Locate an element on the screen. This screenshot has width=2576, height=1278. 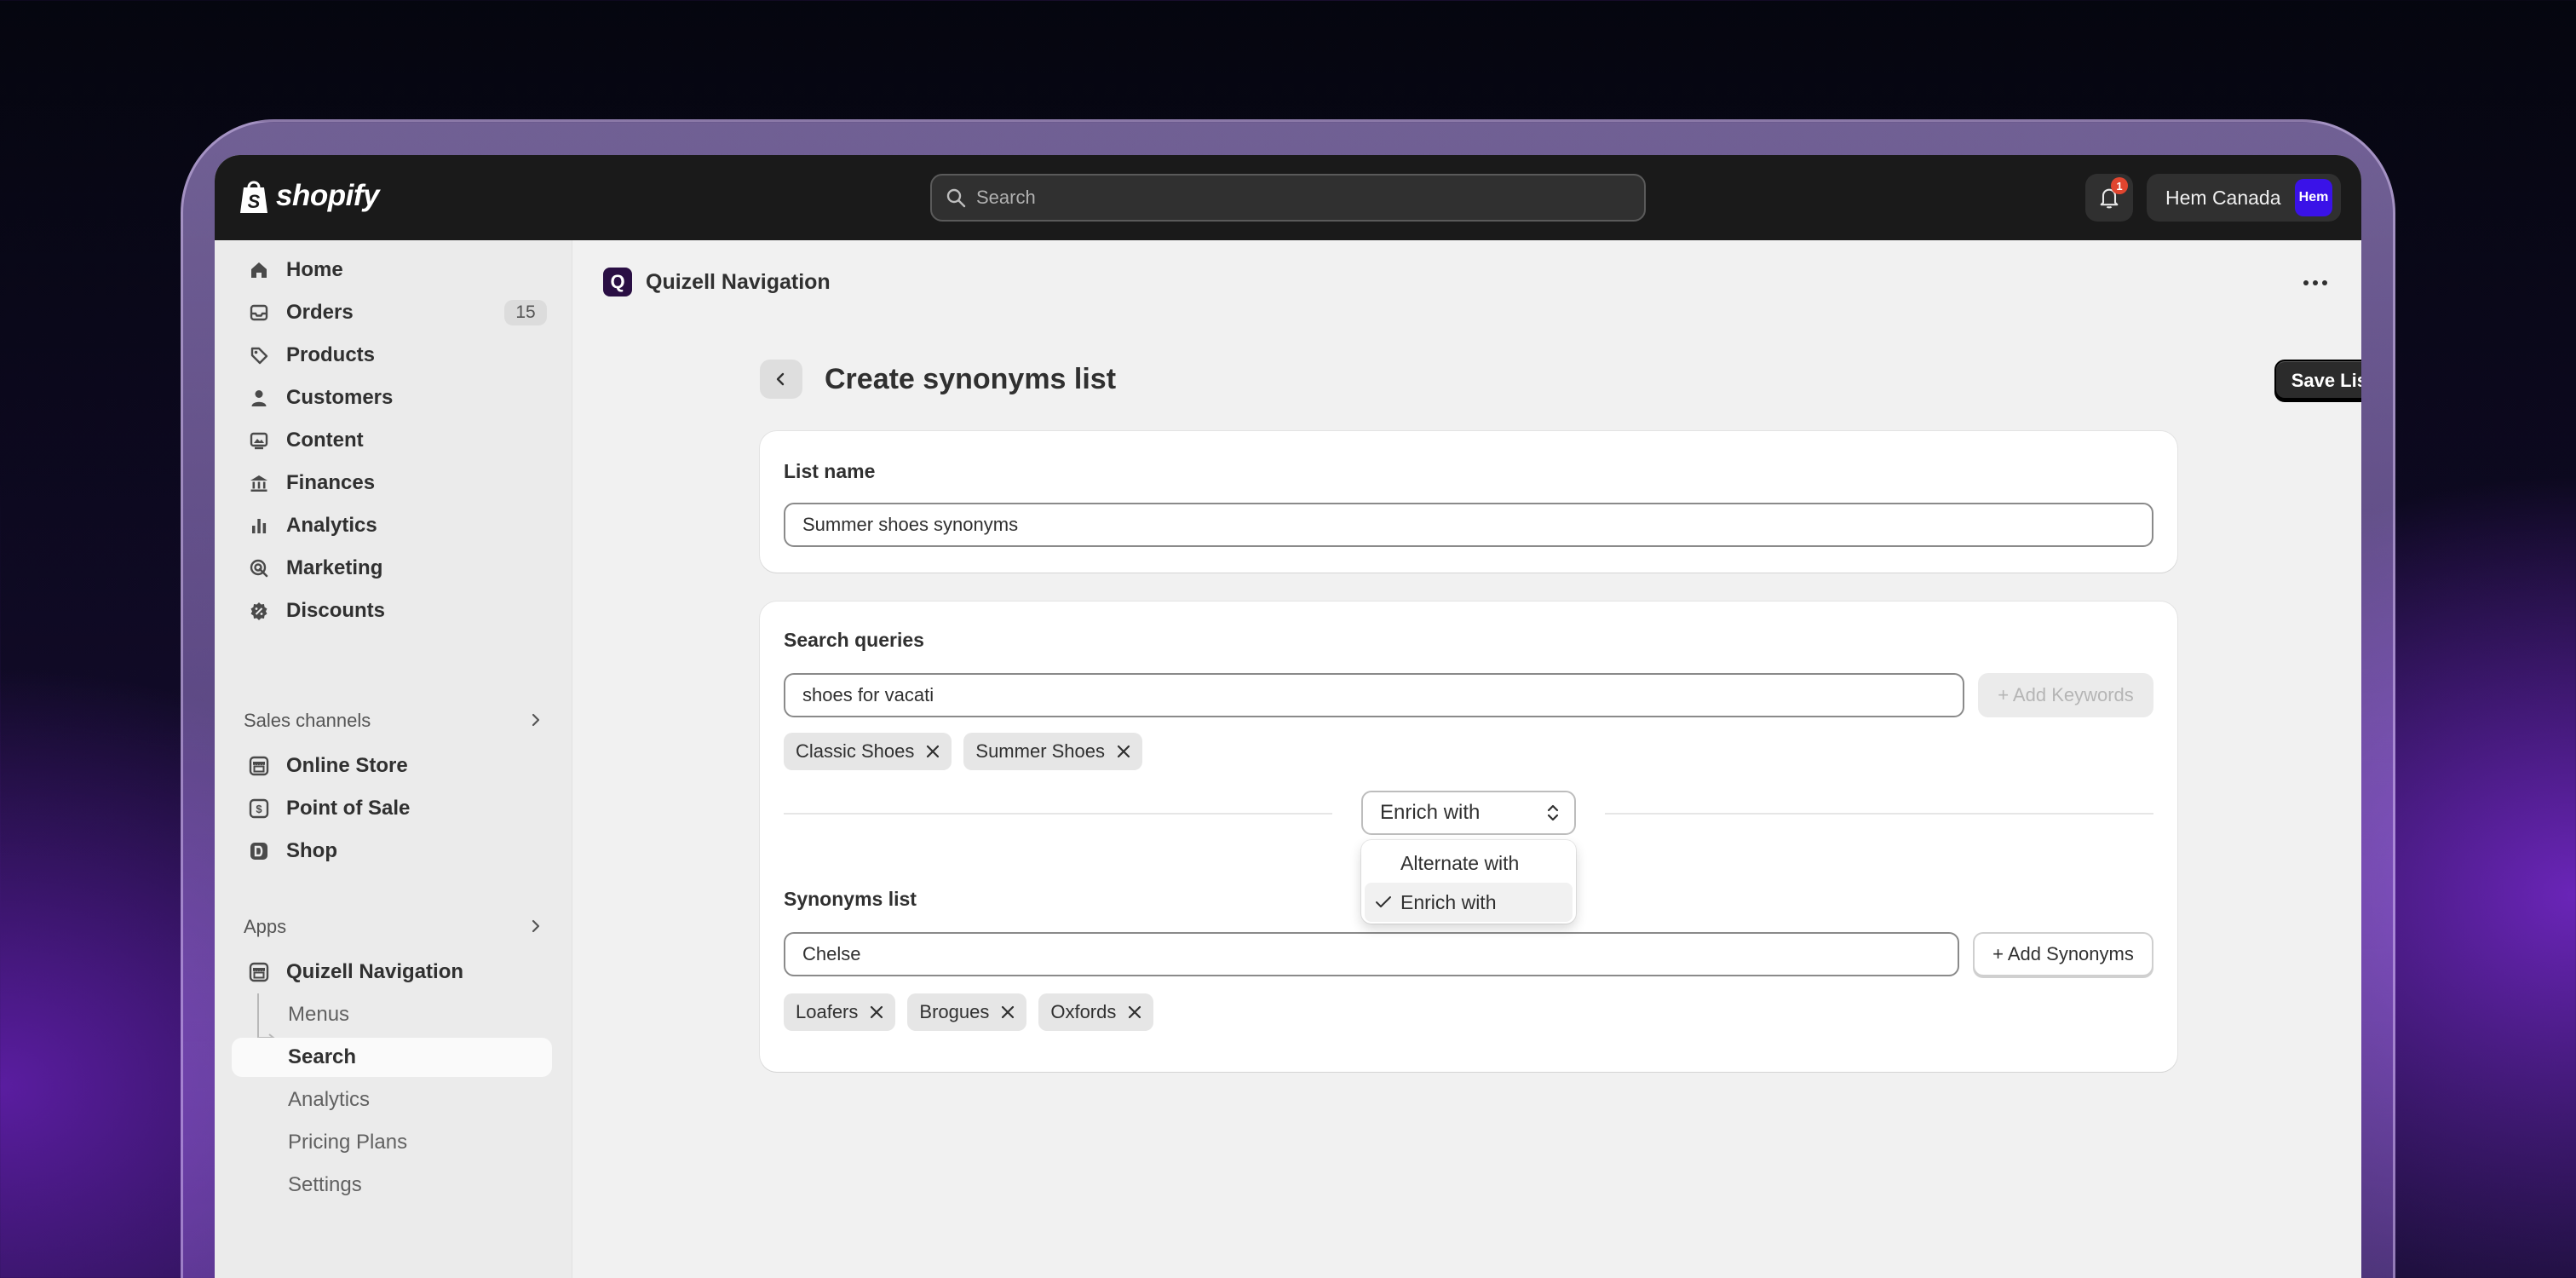
store-switcher: Hem Canada Hem is located at coordinates (2244, 198).